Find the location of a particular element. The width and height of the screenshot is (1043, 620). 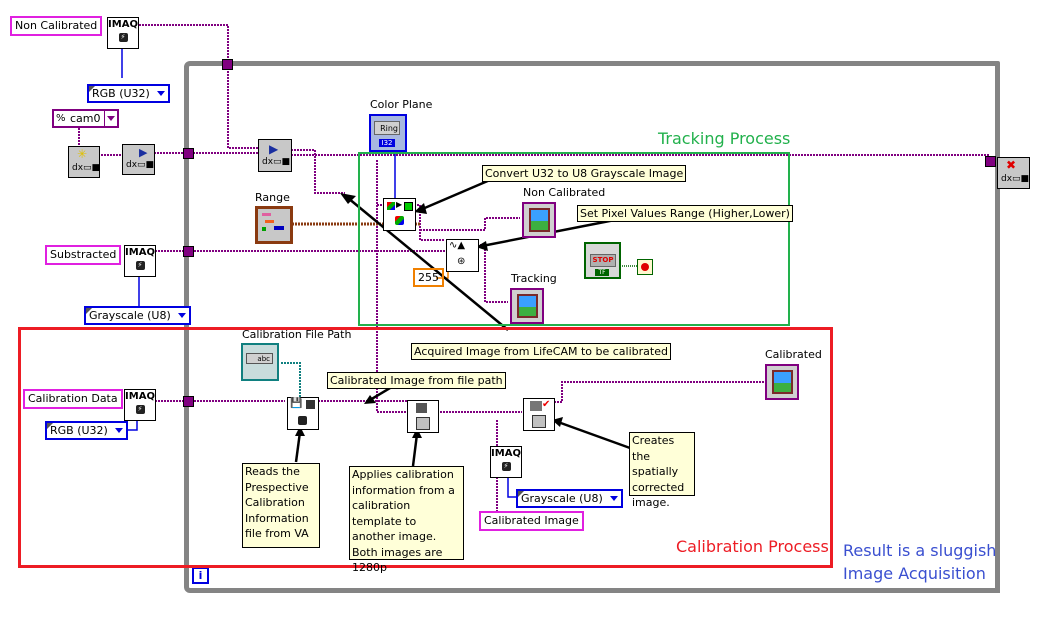

threshold-icon: ⊛ is located at coordinates (461, 261).